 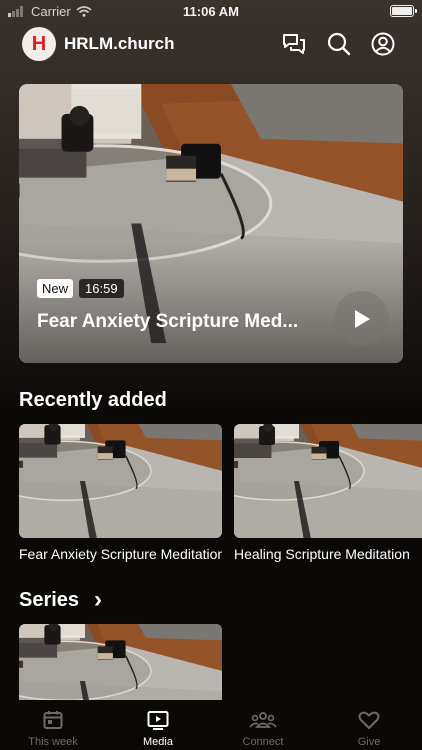 What do you see at coordinates (53, 720) in the screenshot?
I see `calendar-icon` at bounding box center [53, 720].